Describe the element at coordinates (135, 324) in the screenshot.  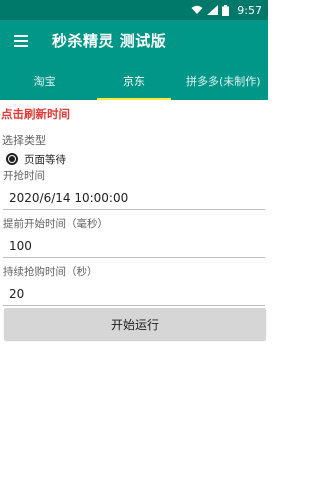
I see `start-run-button: 开始运行` at that location.